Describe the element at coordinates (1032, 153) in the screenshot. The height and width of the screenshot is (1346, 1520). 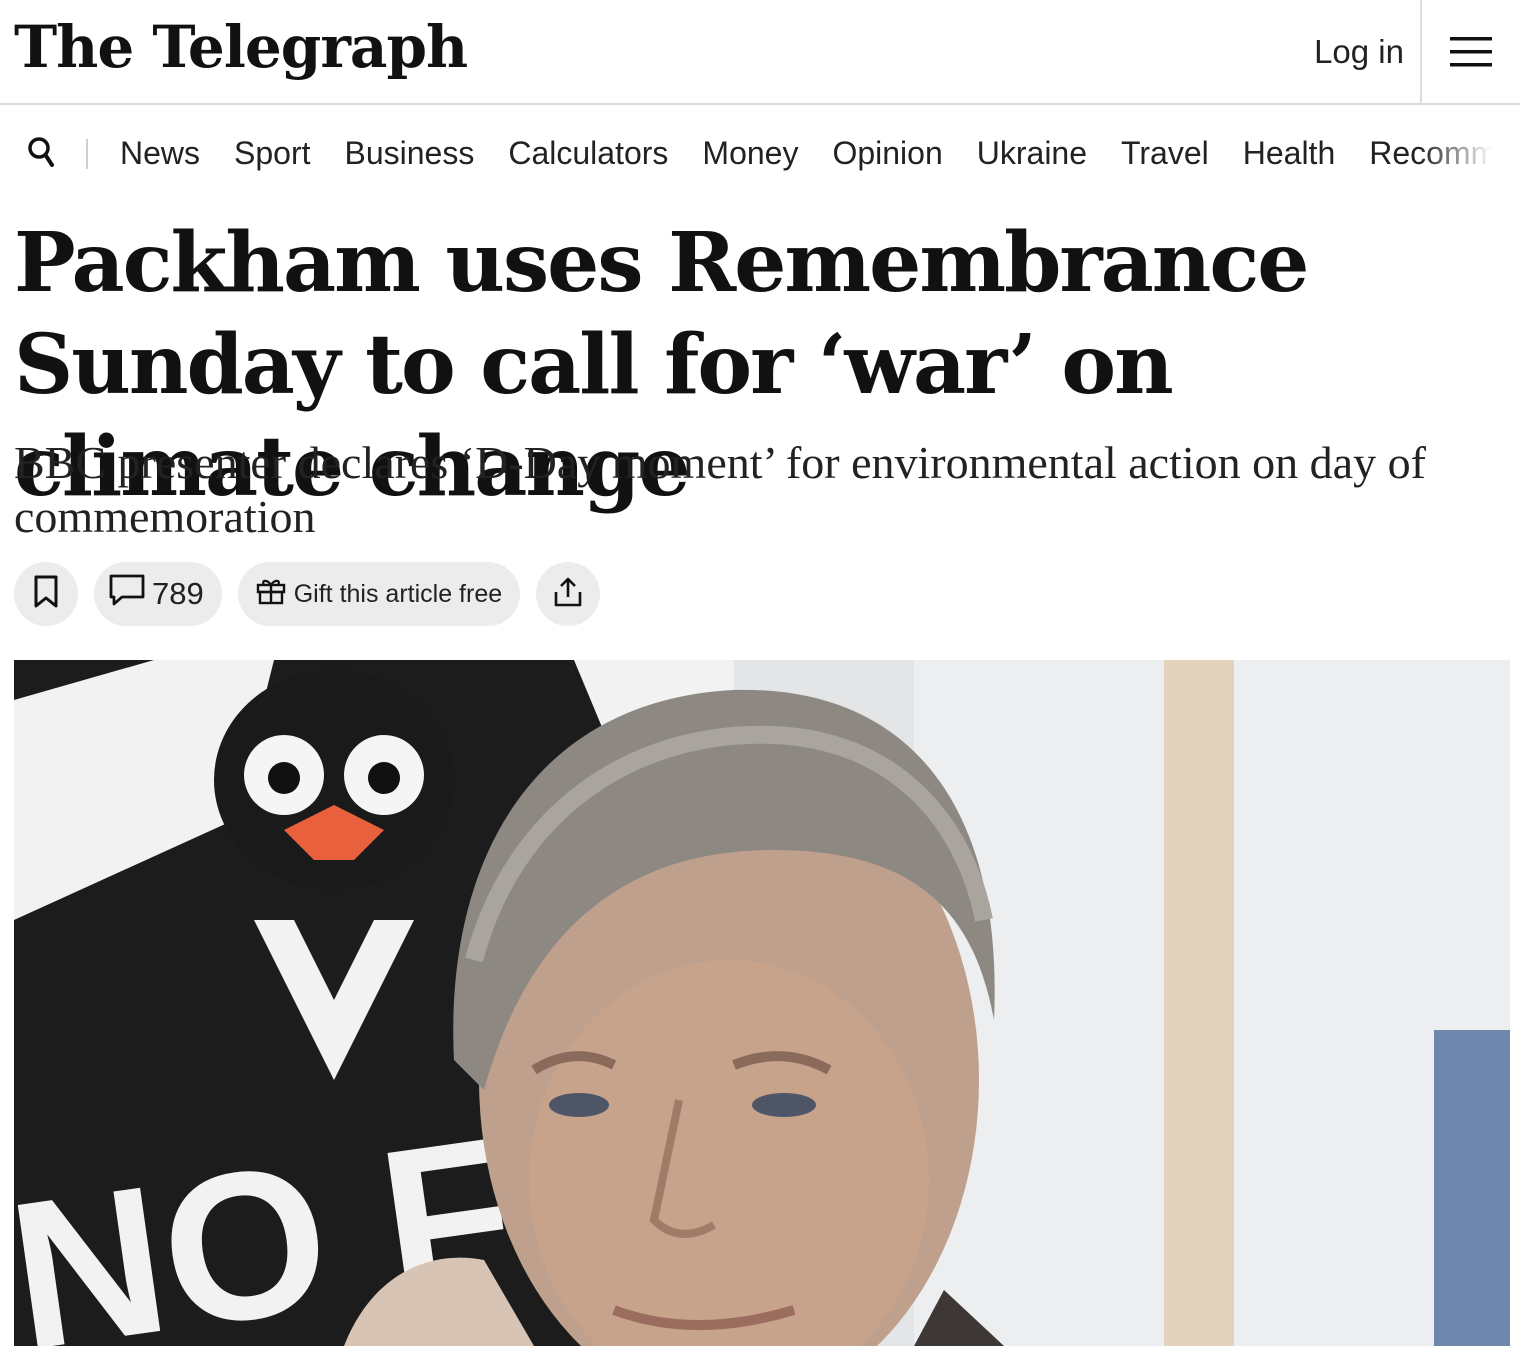
I see `nav-item-ukraine: Ukraine` at that location.